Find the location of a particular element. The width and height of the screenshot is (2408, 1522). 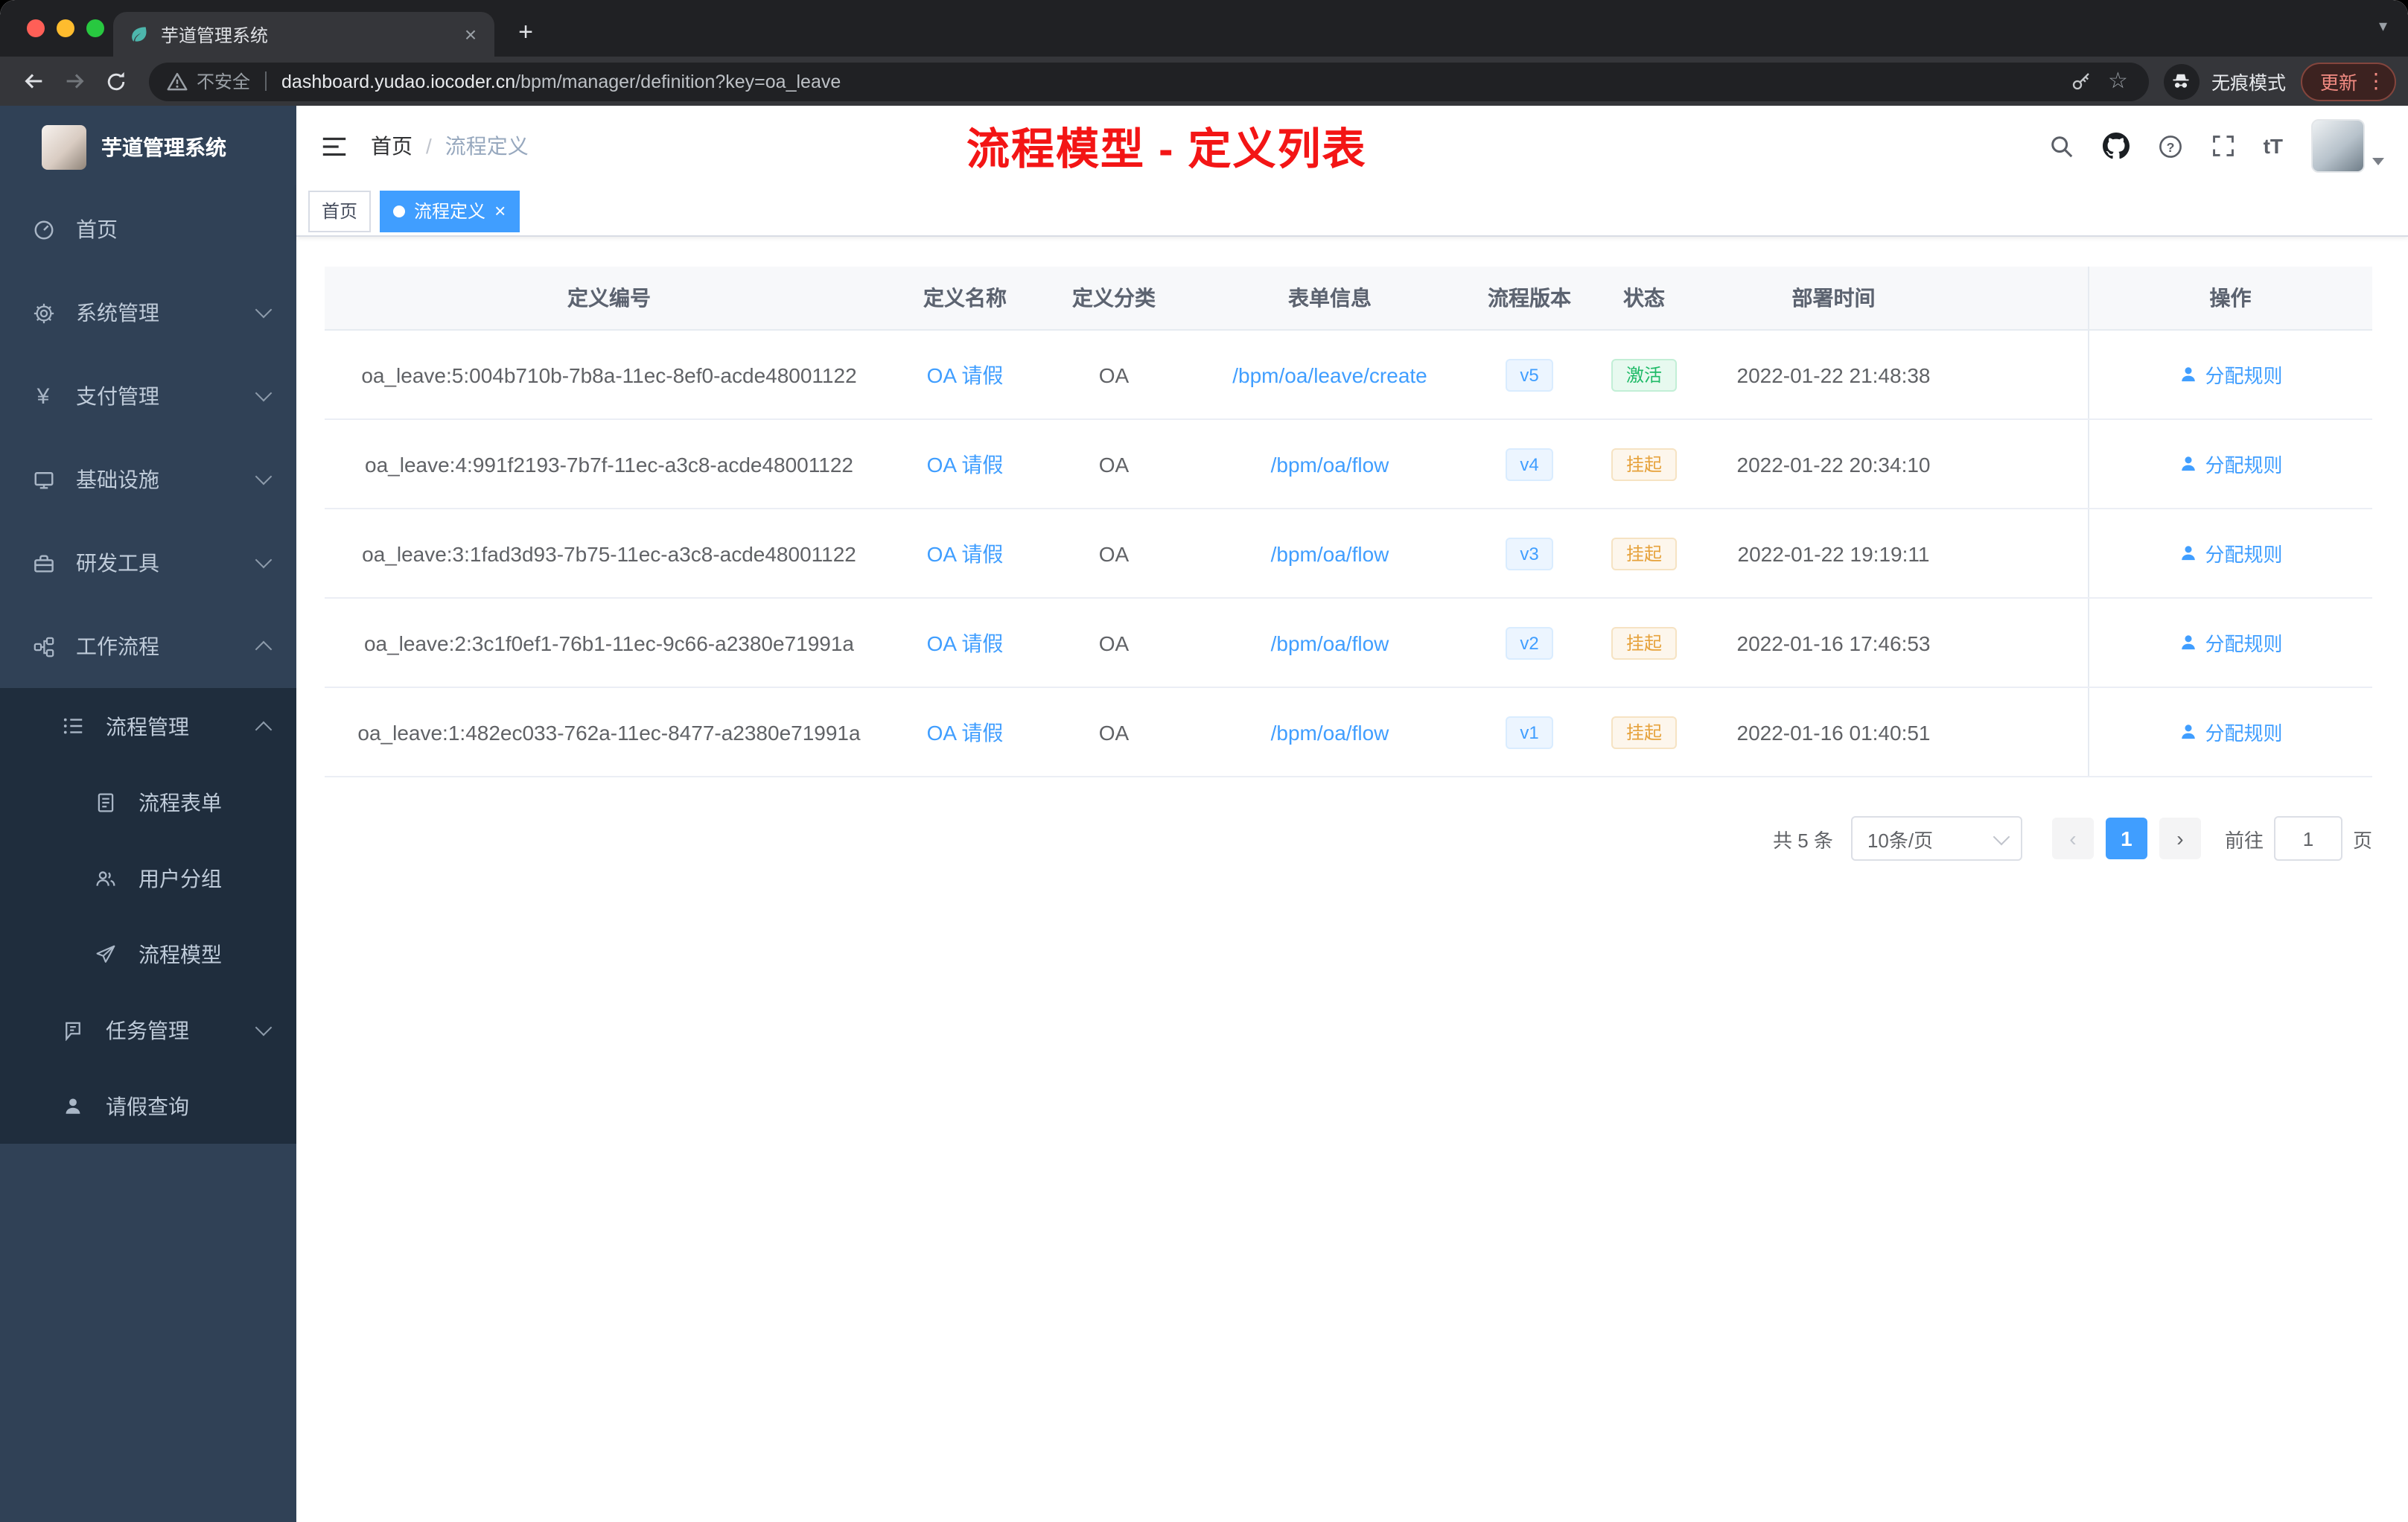

reload-button is located at coordinates (116, 81).